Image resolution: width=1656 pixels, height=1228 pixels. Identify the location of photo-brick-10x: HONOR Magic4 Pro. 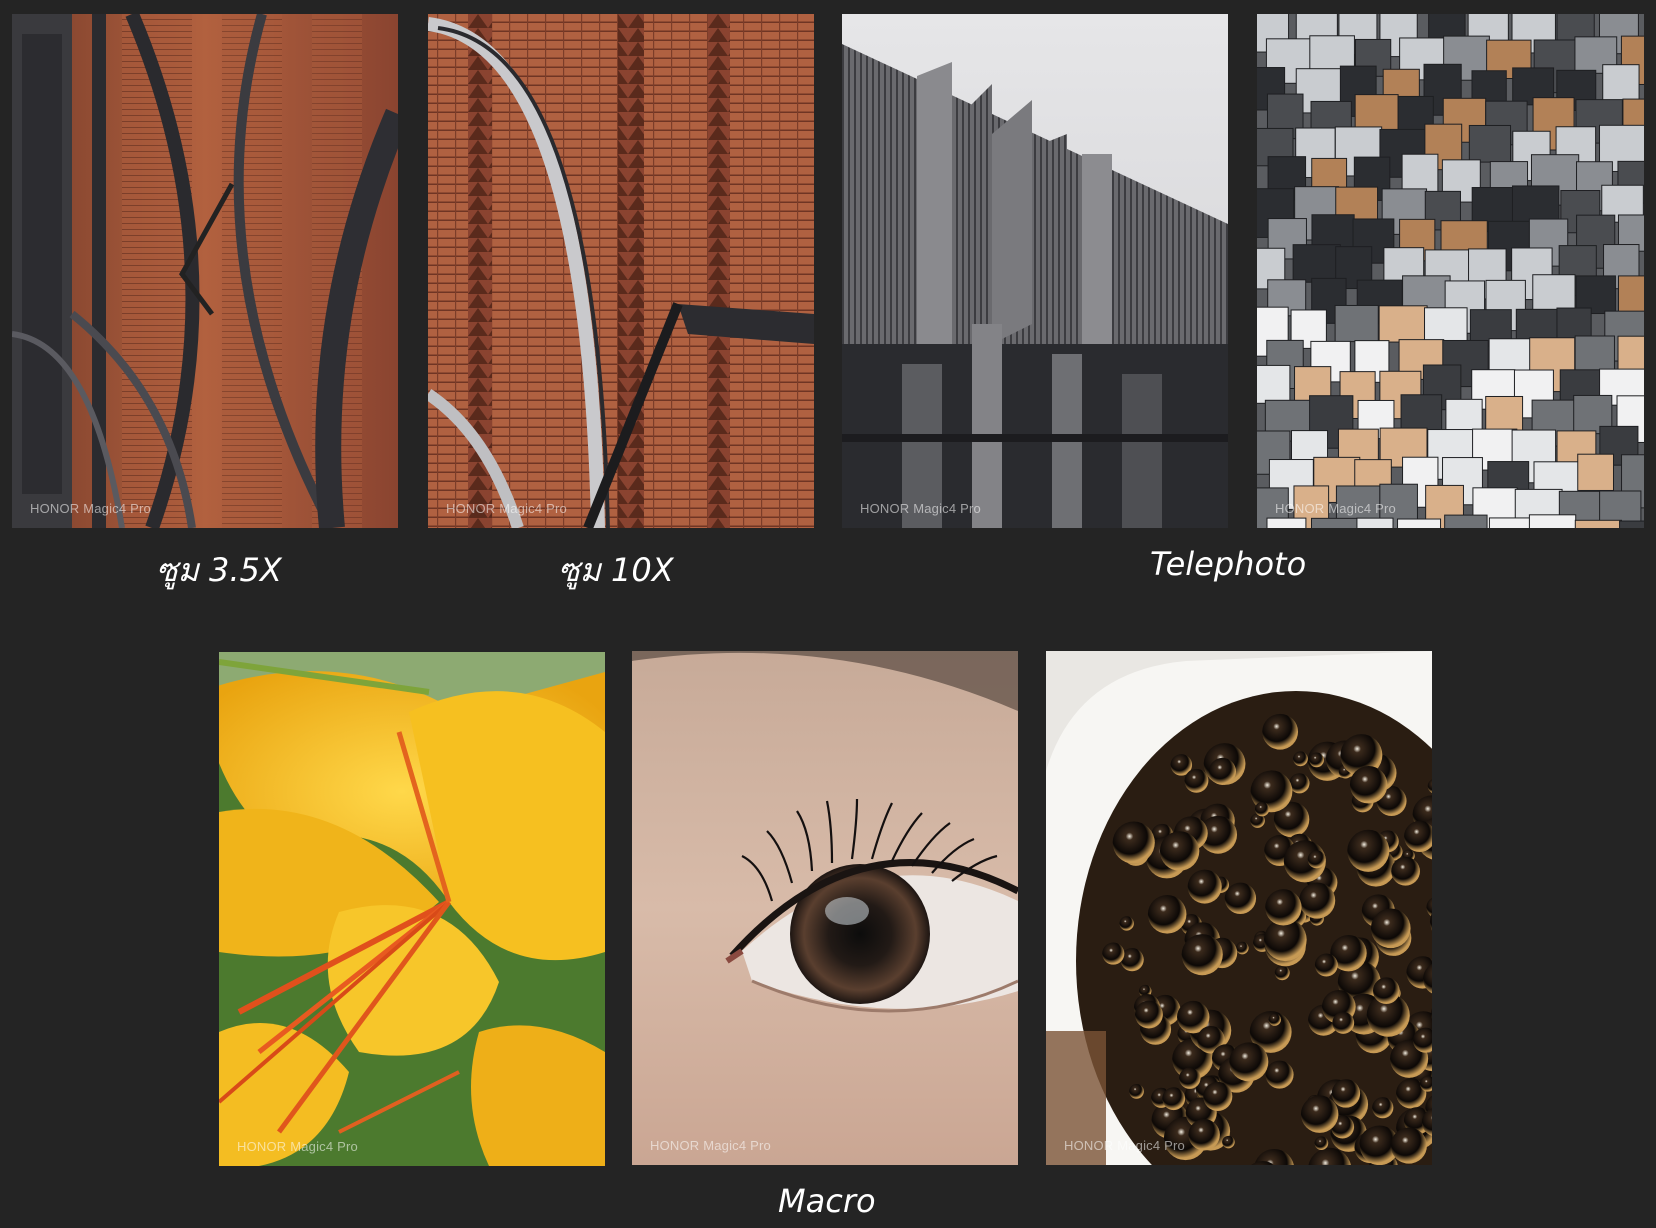
(621, 271).